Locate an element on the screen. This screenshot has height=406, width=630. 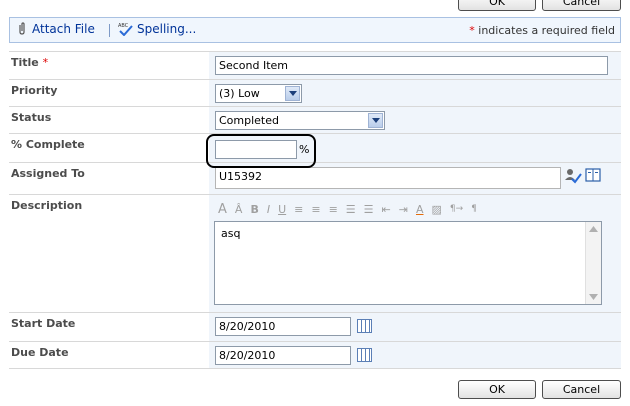
start-date-label: Start Date is located at coordinates (43, 323).